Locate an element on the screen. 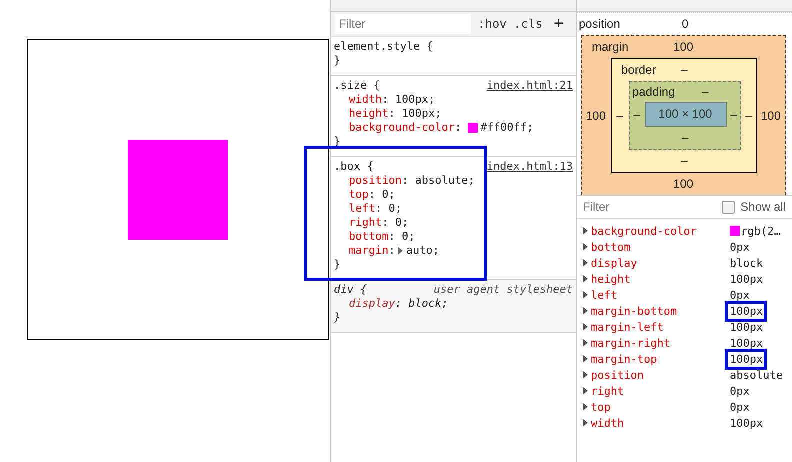 This screenshot has height=462, width=792. property-value: absolute is located at coordinates (756, 375).